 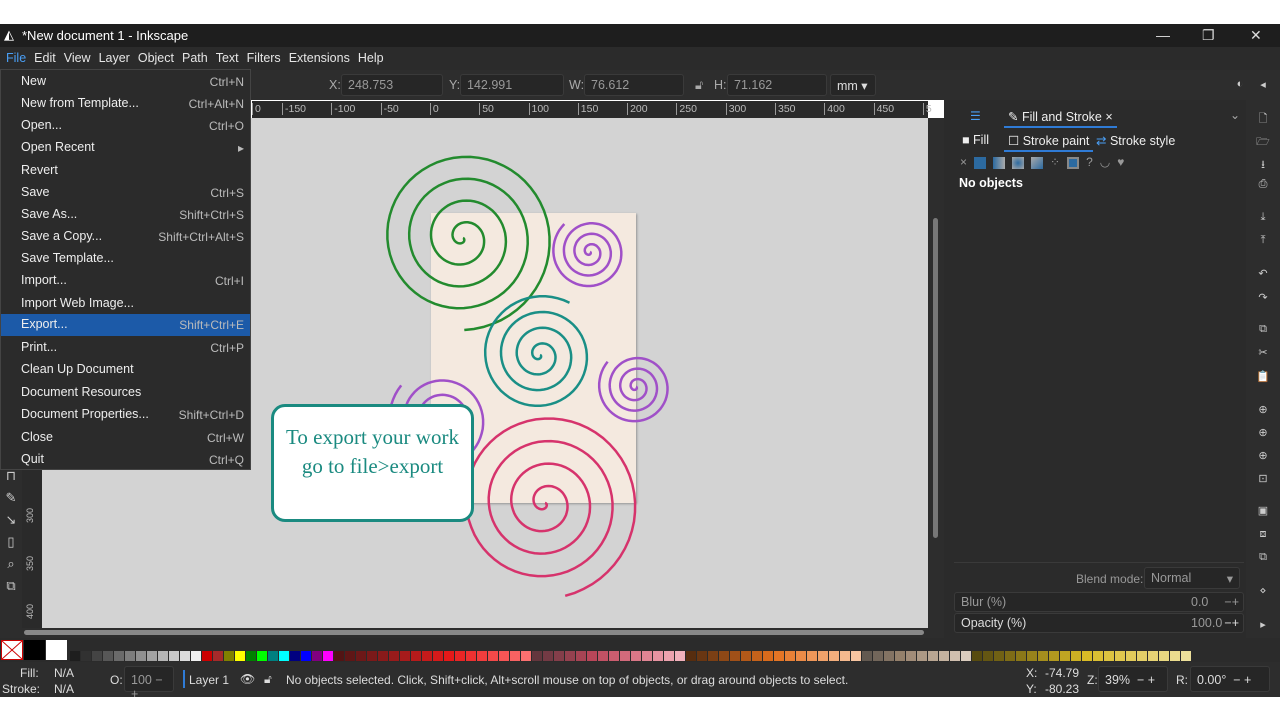 What do you see at coordinates (319, 58) in the screenshot?
I see `menu-extensions: Extensions` at bounding box center [319, 58].